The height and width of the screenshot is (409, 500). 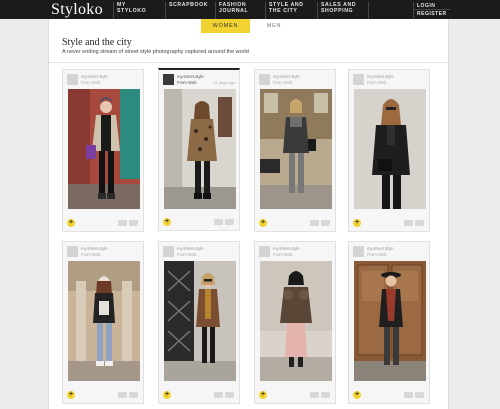 I want to click on nav-sales-and-shopping: SALES AND SHOPPING, so click(x=343, y=10).